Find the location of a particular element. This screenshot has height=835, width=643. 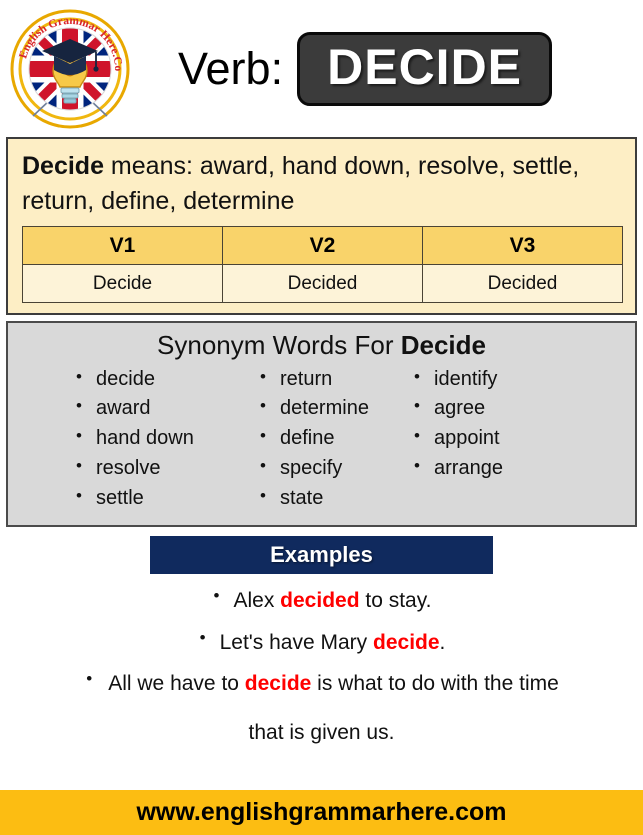

list-item: Let's have Mary decide. is located at coordinates (321, 636).